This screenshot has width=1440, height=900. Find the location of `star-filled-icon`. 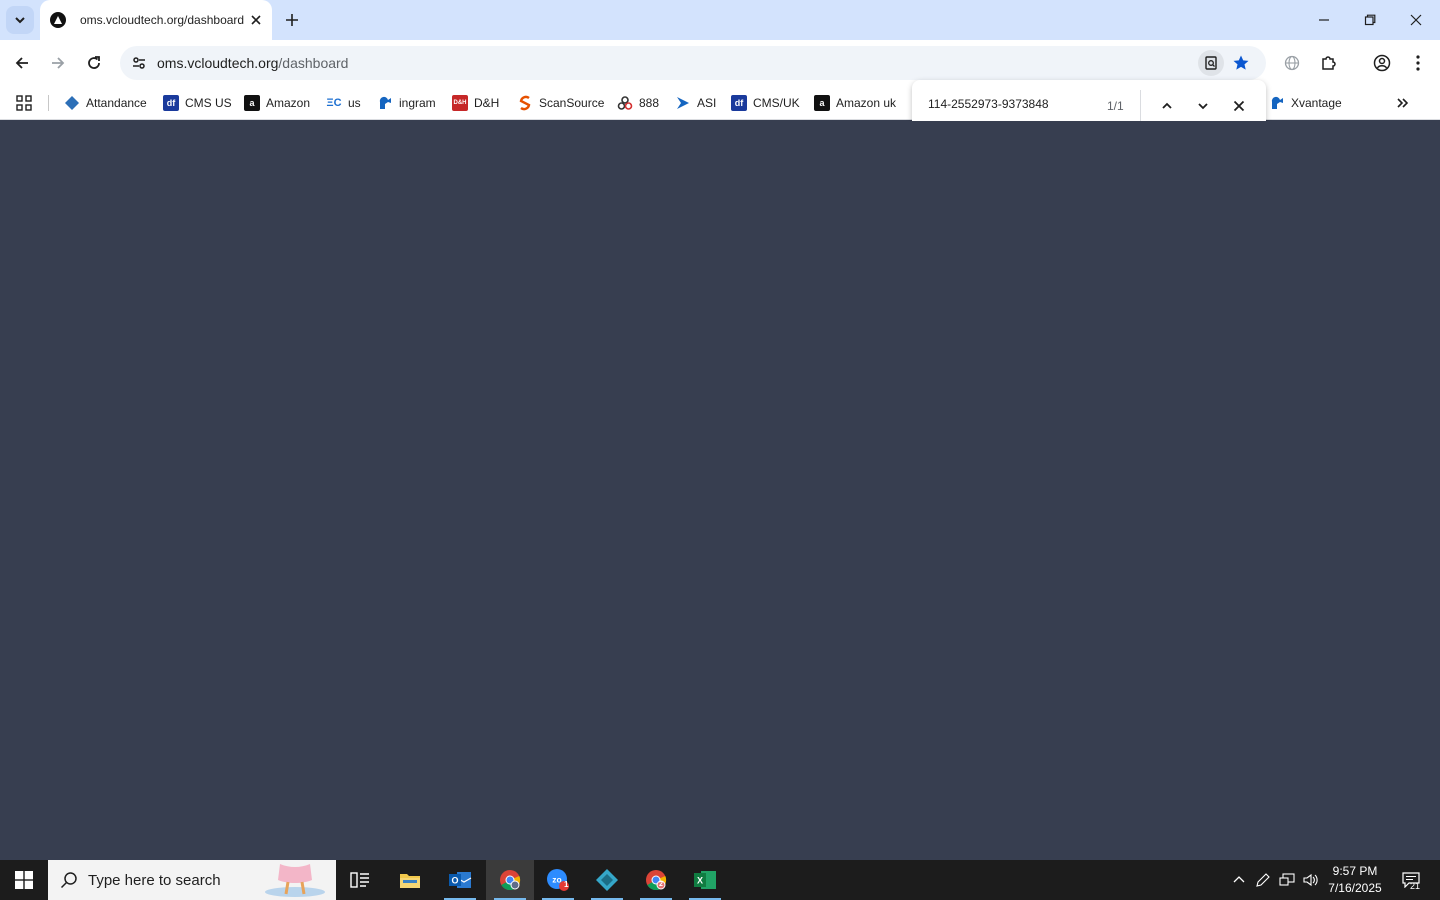

star-filled-icon is located at coordinates (1241, 62).